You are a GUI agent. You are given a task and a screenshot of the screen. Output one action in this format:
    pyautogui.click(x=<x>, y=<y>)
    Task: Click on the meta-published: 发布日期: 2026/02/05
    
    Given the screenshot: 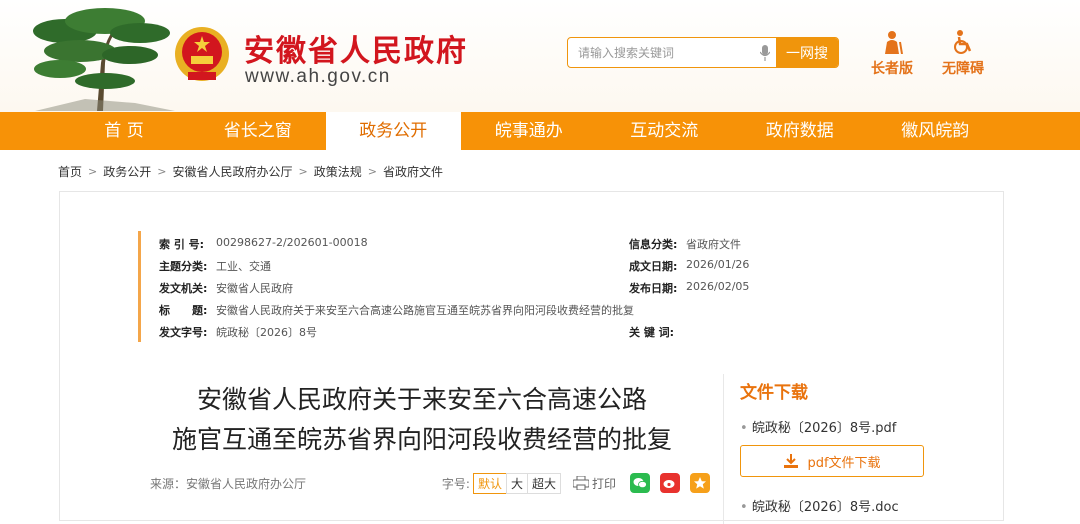 What is the action you would take?
    pyautogui.click(x=689, y=288)
    